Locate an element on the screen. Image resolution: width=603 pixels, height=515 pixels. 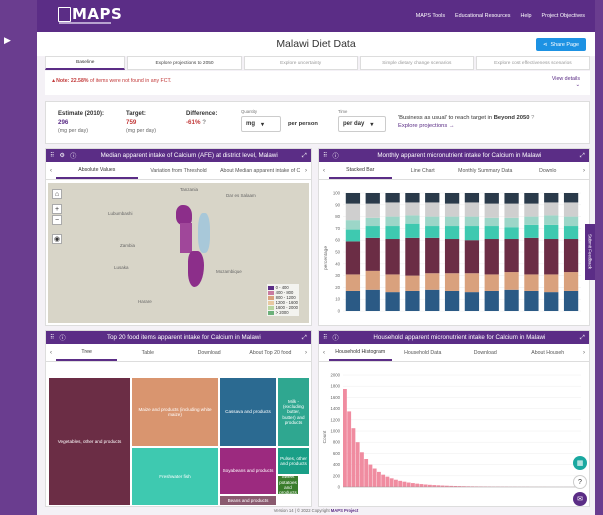
time-select: Time per day ▾ is located at coordinates (362, 120).